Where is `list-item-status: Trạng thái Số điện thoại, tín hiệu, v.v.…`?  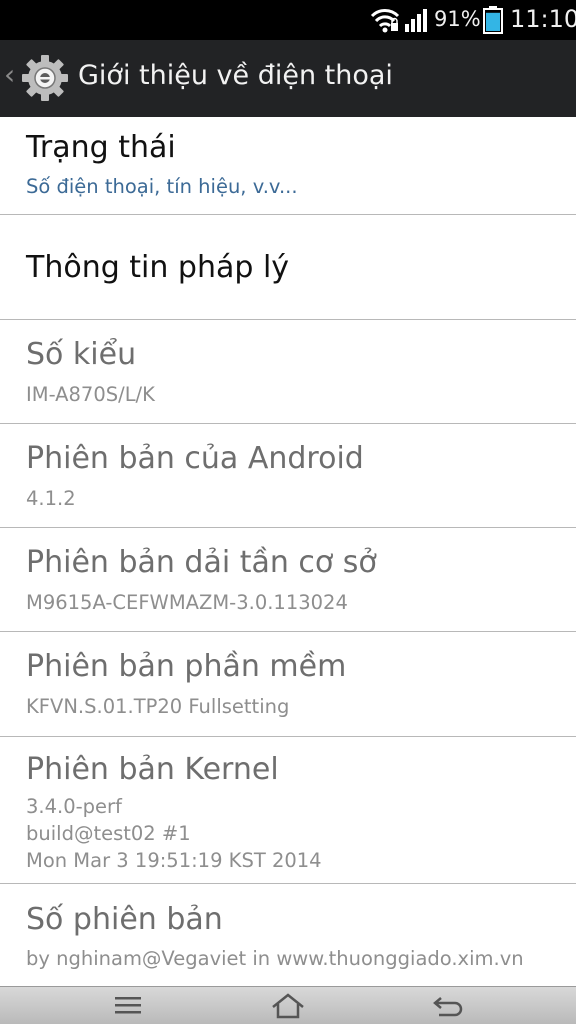 list-item-status: Trạng thái Số điện thoại, tín hiệu, v.v.… is located at coordinates (288, 166).